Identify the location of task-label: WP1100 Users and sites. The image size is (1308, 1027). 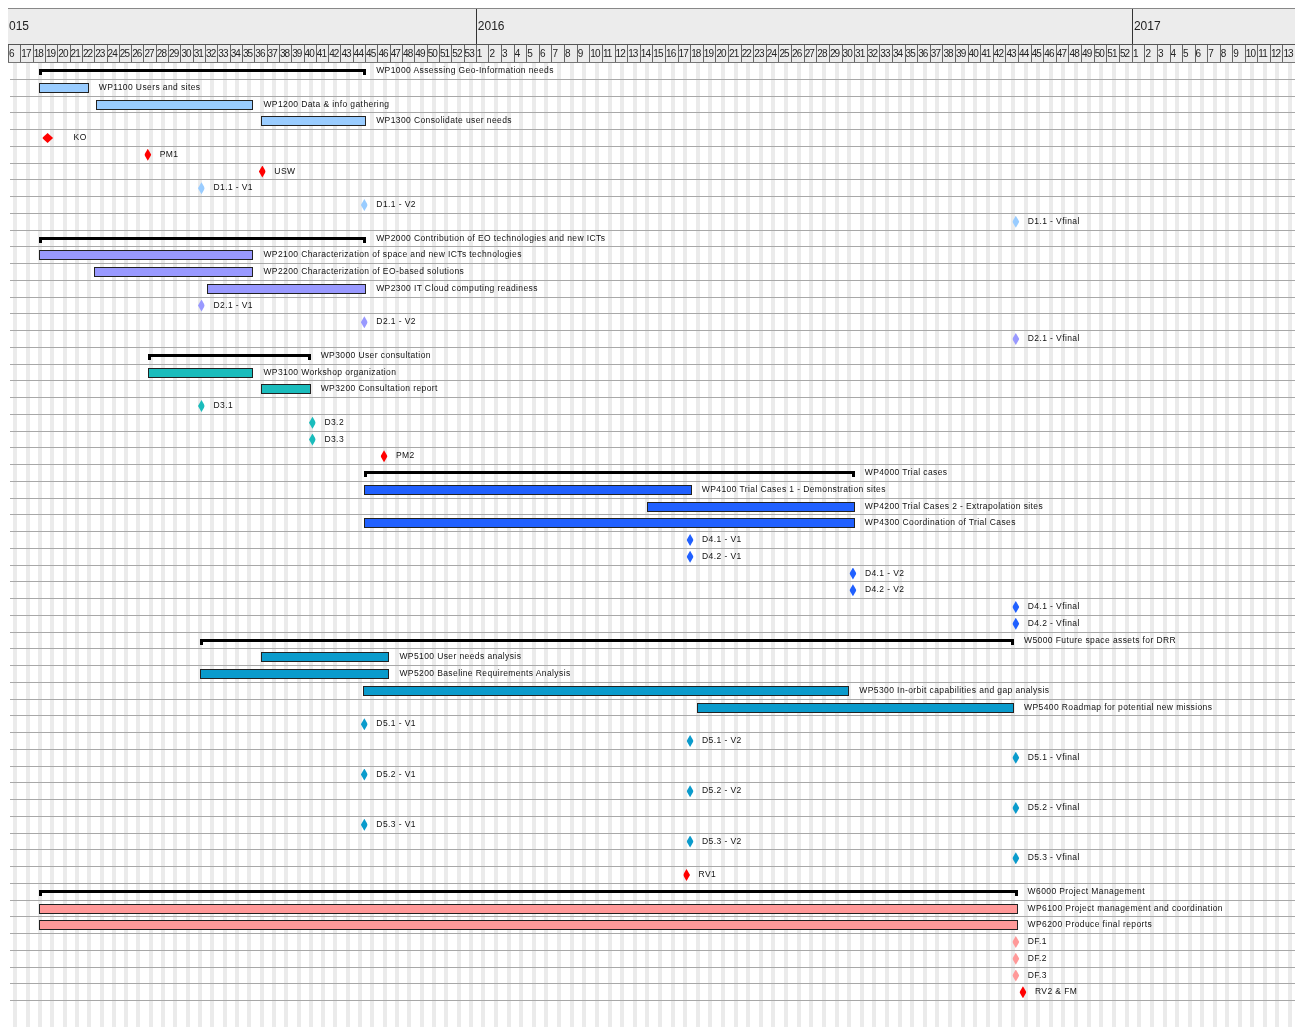
(149, 87).